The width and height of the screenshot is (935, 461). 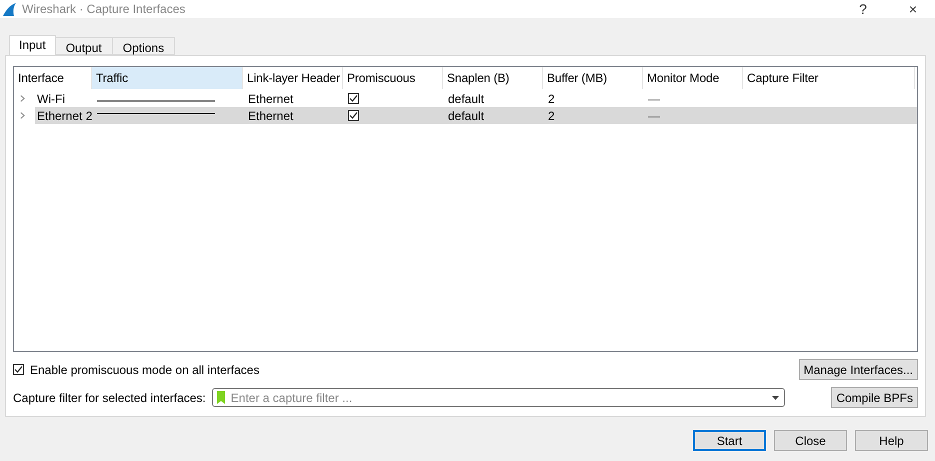 I want to click on filter-label: Capture filter for selected interfaces:, so click(x=109, y=397).